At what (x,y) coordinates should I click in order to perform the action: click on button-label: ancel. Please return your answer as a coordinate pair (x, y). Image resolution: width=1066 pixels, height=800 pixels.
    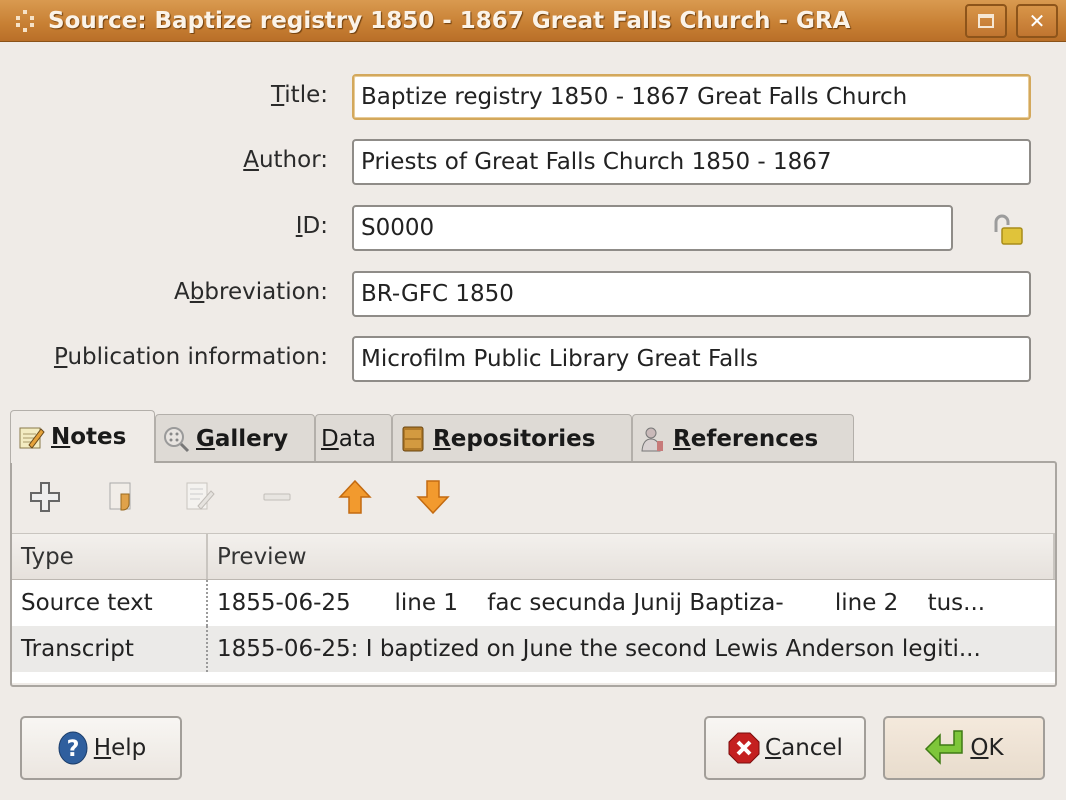
    Looking at the image, I should click on (812, 748).